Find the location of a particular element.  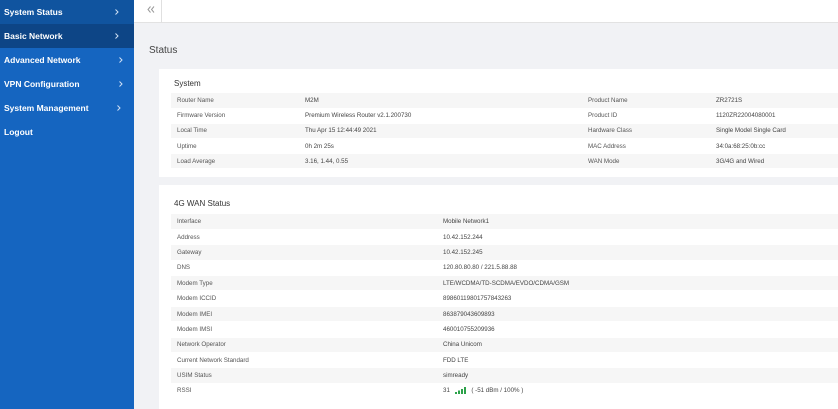

row-label: Firmware Version is located at coordinates (235, 116).